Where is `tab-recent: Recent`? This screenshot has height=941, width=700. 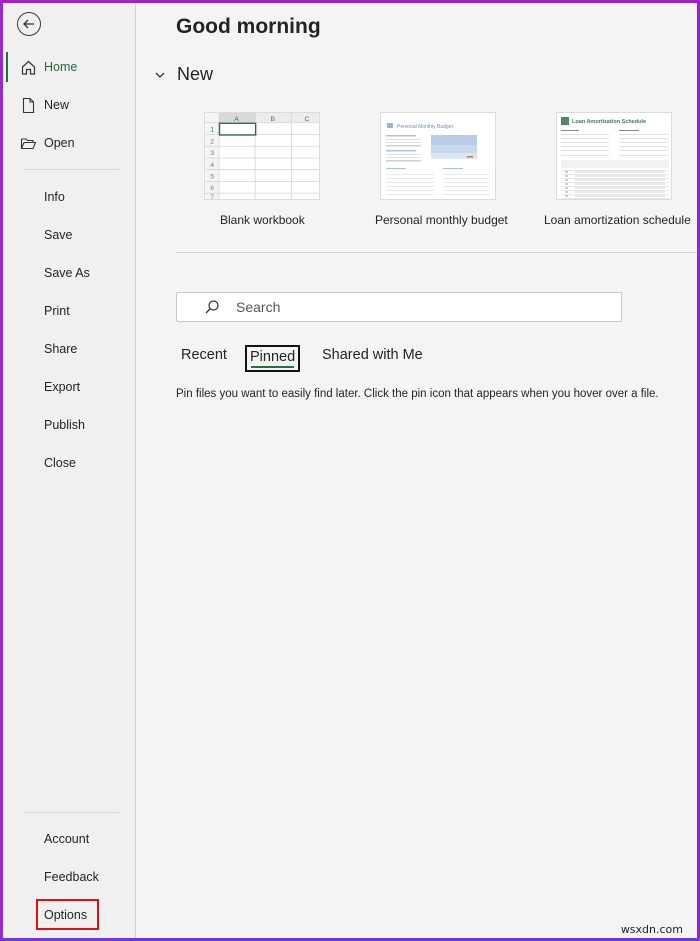
tab-recent: Recent is located at coordinates (204, 355).